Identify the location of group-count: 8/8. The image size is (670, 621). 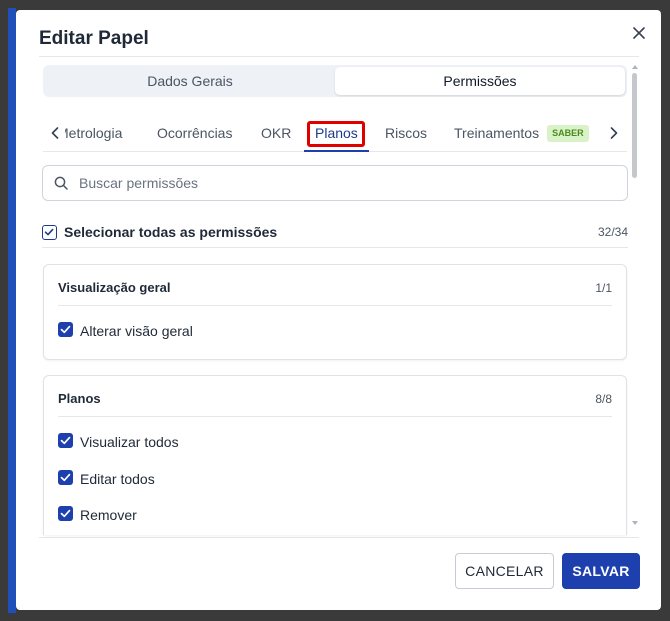
(603, 399).